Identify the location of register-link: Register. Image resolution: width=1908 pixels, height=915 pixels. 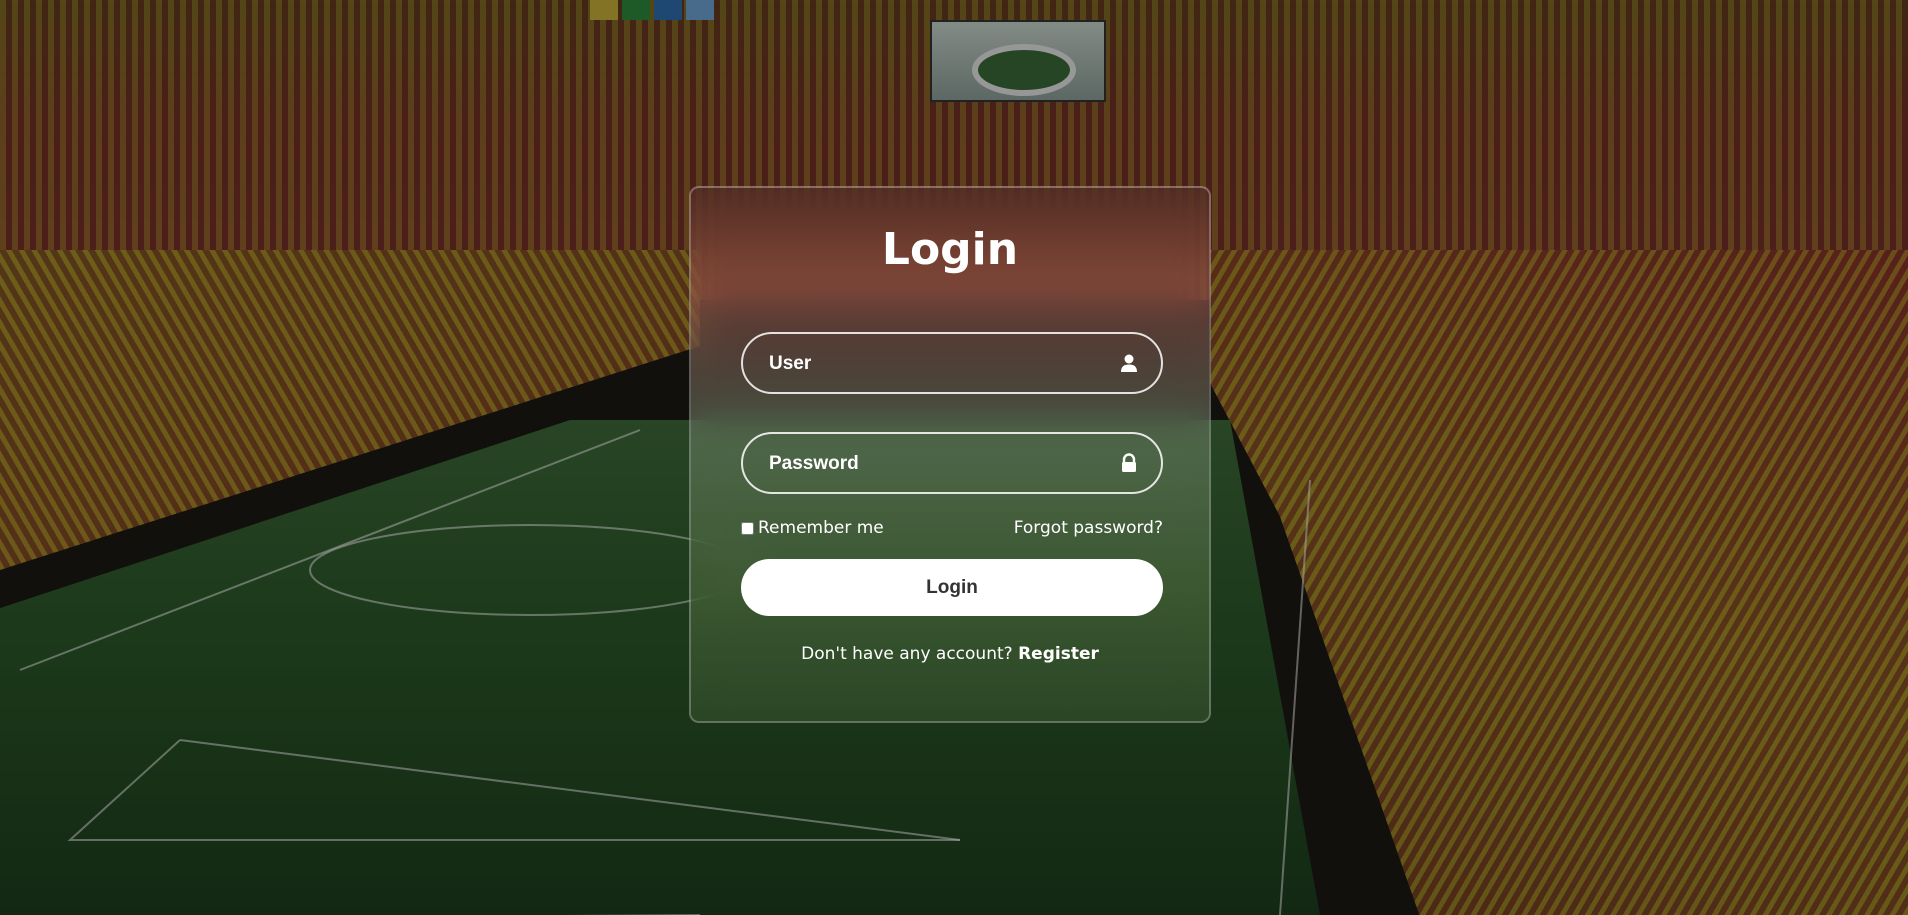
(1058, 654).